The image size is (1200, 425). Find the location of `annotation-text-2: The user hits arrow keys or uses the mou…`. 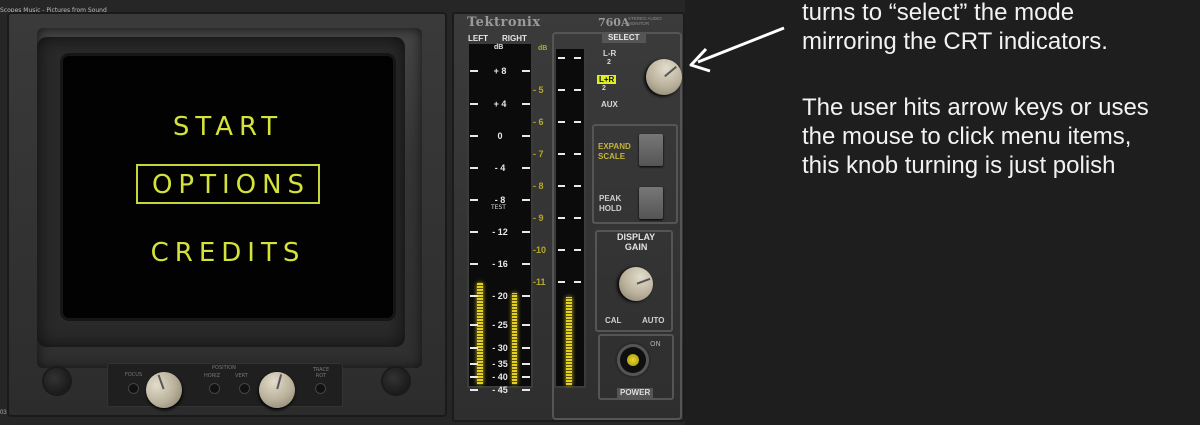

annotation-text-2: The user hits arrow keys or uses the mou… is located at coordinates (975, 136).